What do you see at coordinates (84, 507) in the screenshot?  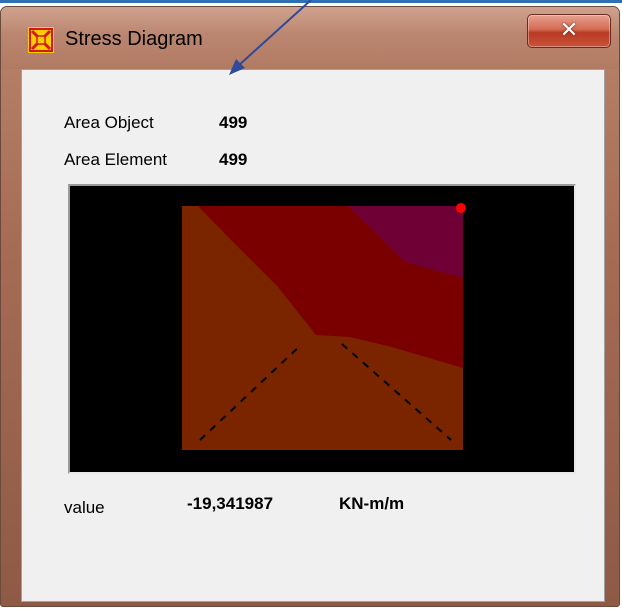 I see `value-label: value` at bounding box center [84, 507].